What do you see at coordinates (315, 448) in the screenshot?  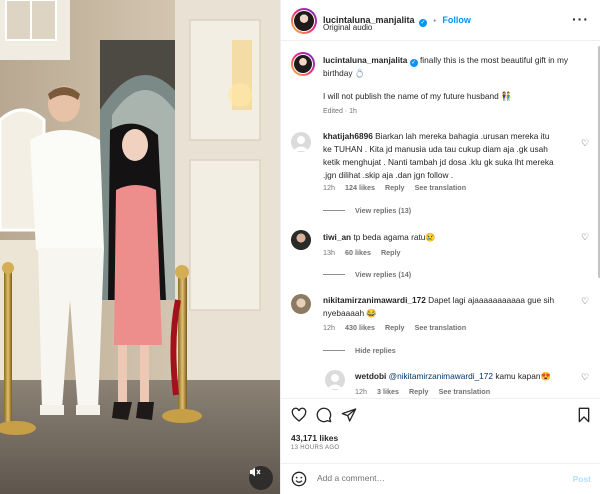 I see `post-time: 13 HOURS AGO` at bounding box center [315, 448].